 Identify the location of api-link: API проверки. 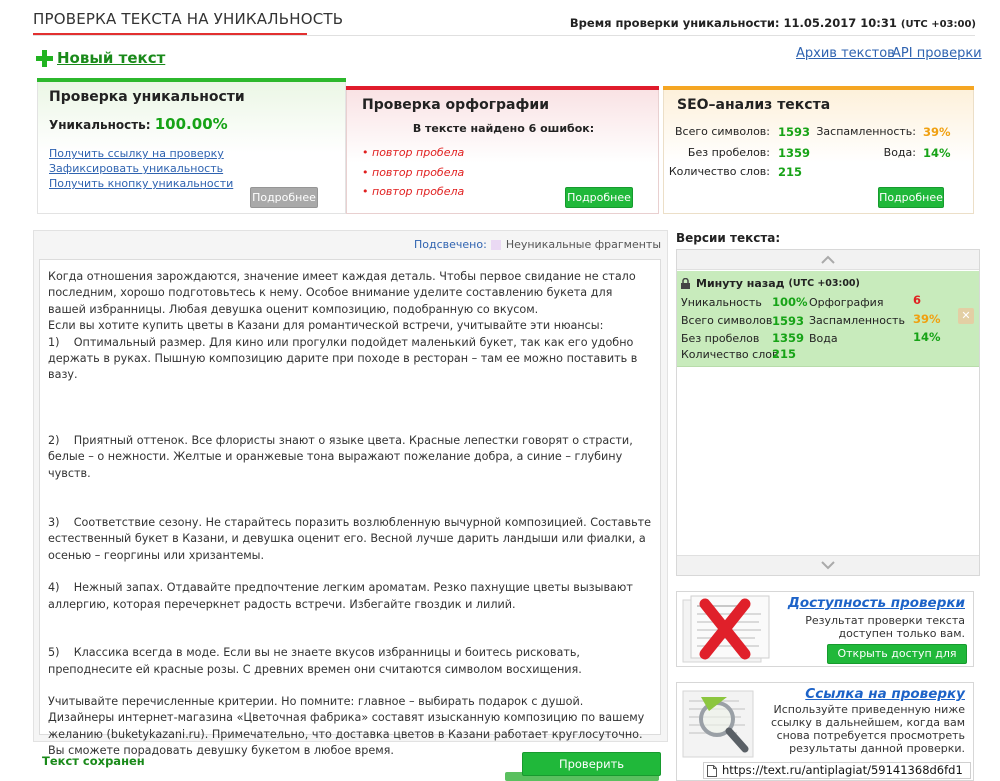
(937, 53).